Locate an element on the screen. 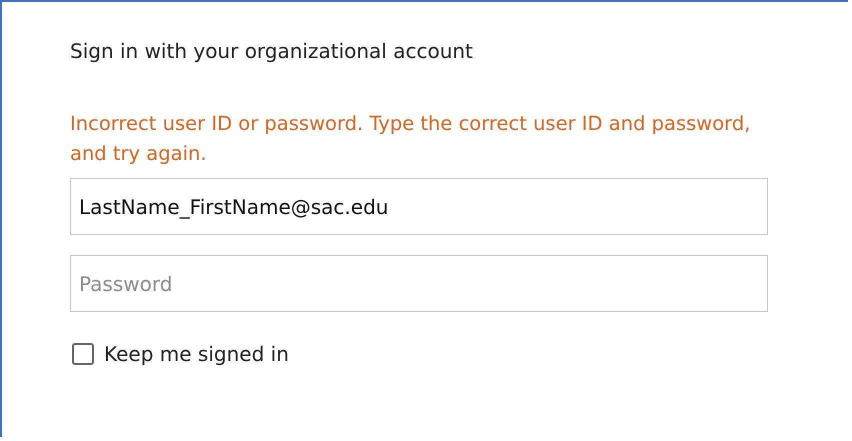 The height and width of the screenshot is (441, 852). keep-signed-in-label: Keep me signed in is located at coordinates (196, 354).